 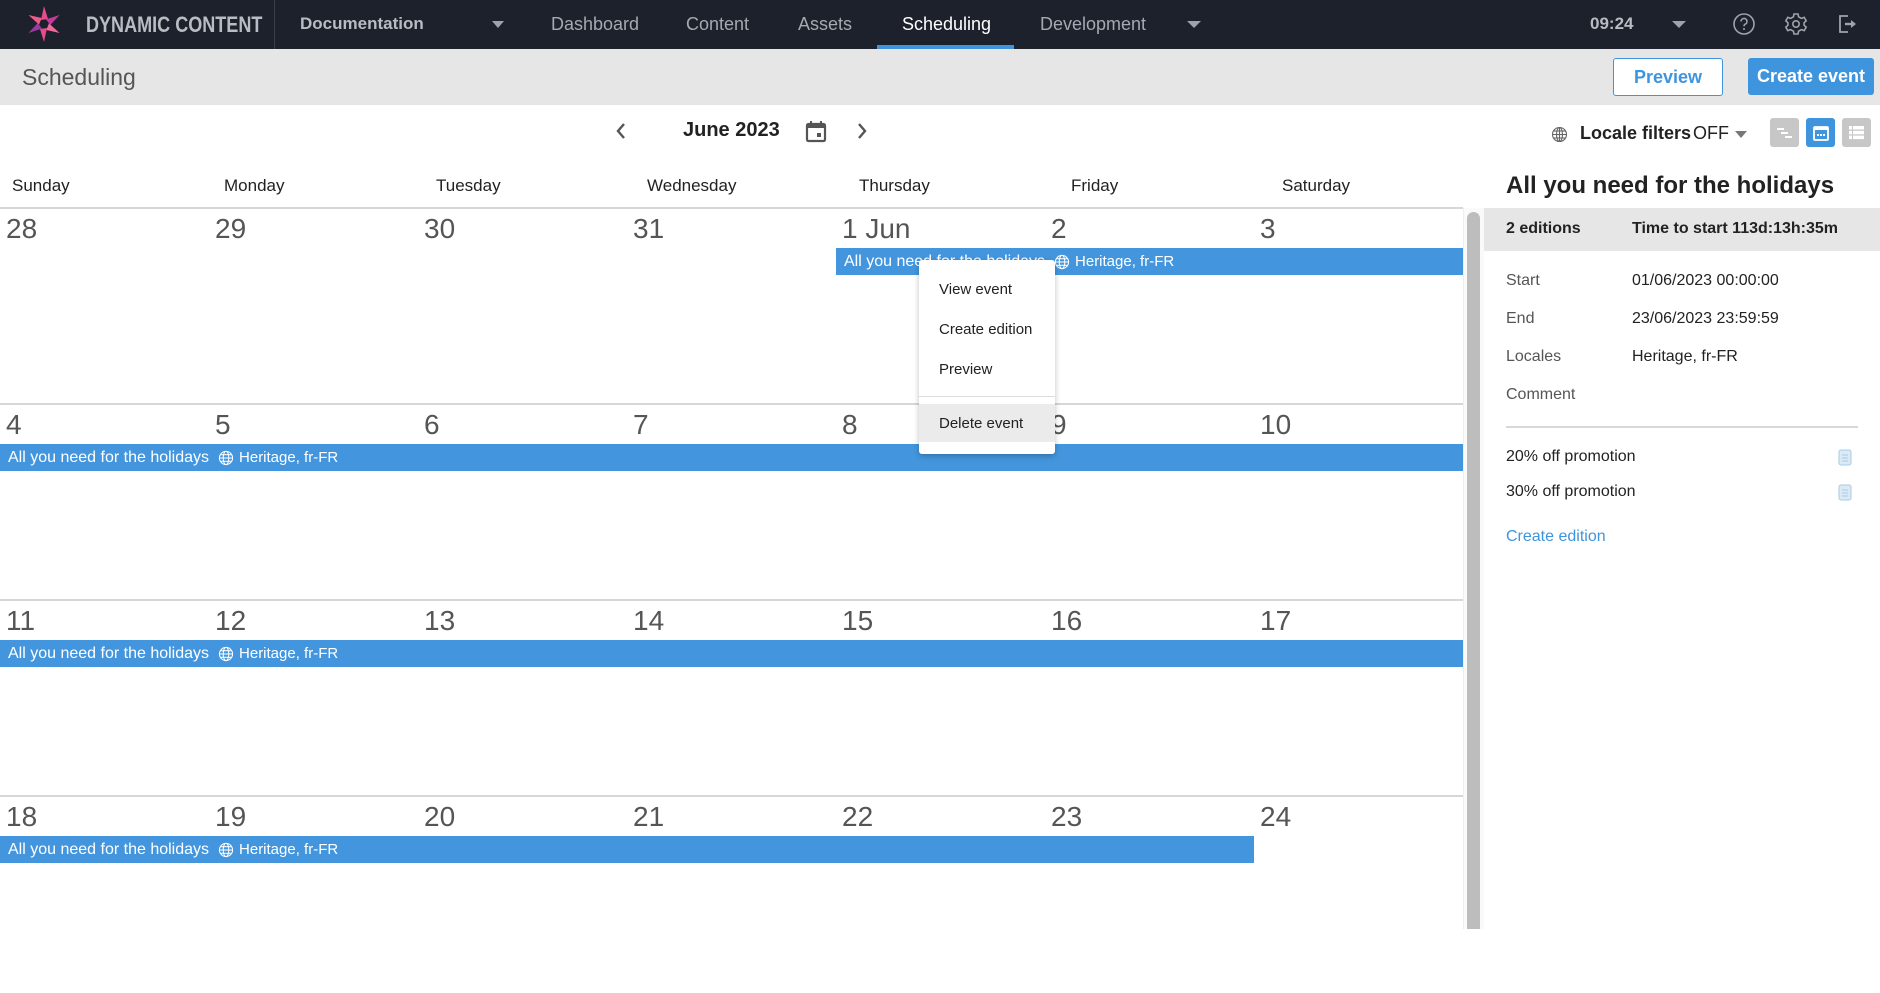 I want to click on time-to-start: Time to start 113d:13h:35m, so click(x=1735, y=228).